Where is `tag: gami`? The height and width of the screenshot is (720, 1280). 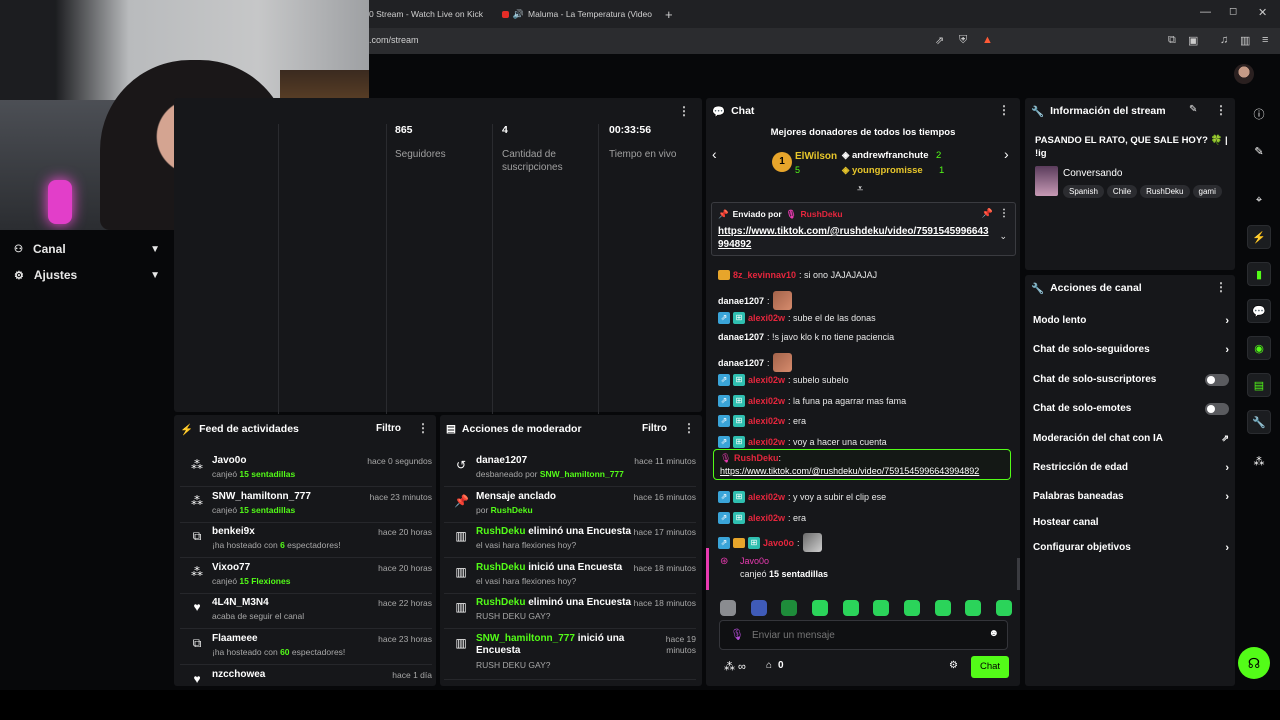 tag: gami is located at coordinates (1207, 191).